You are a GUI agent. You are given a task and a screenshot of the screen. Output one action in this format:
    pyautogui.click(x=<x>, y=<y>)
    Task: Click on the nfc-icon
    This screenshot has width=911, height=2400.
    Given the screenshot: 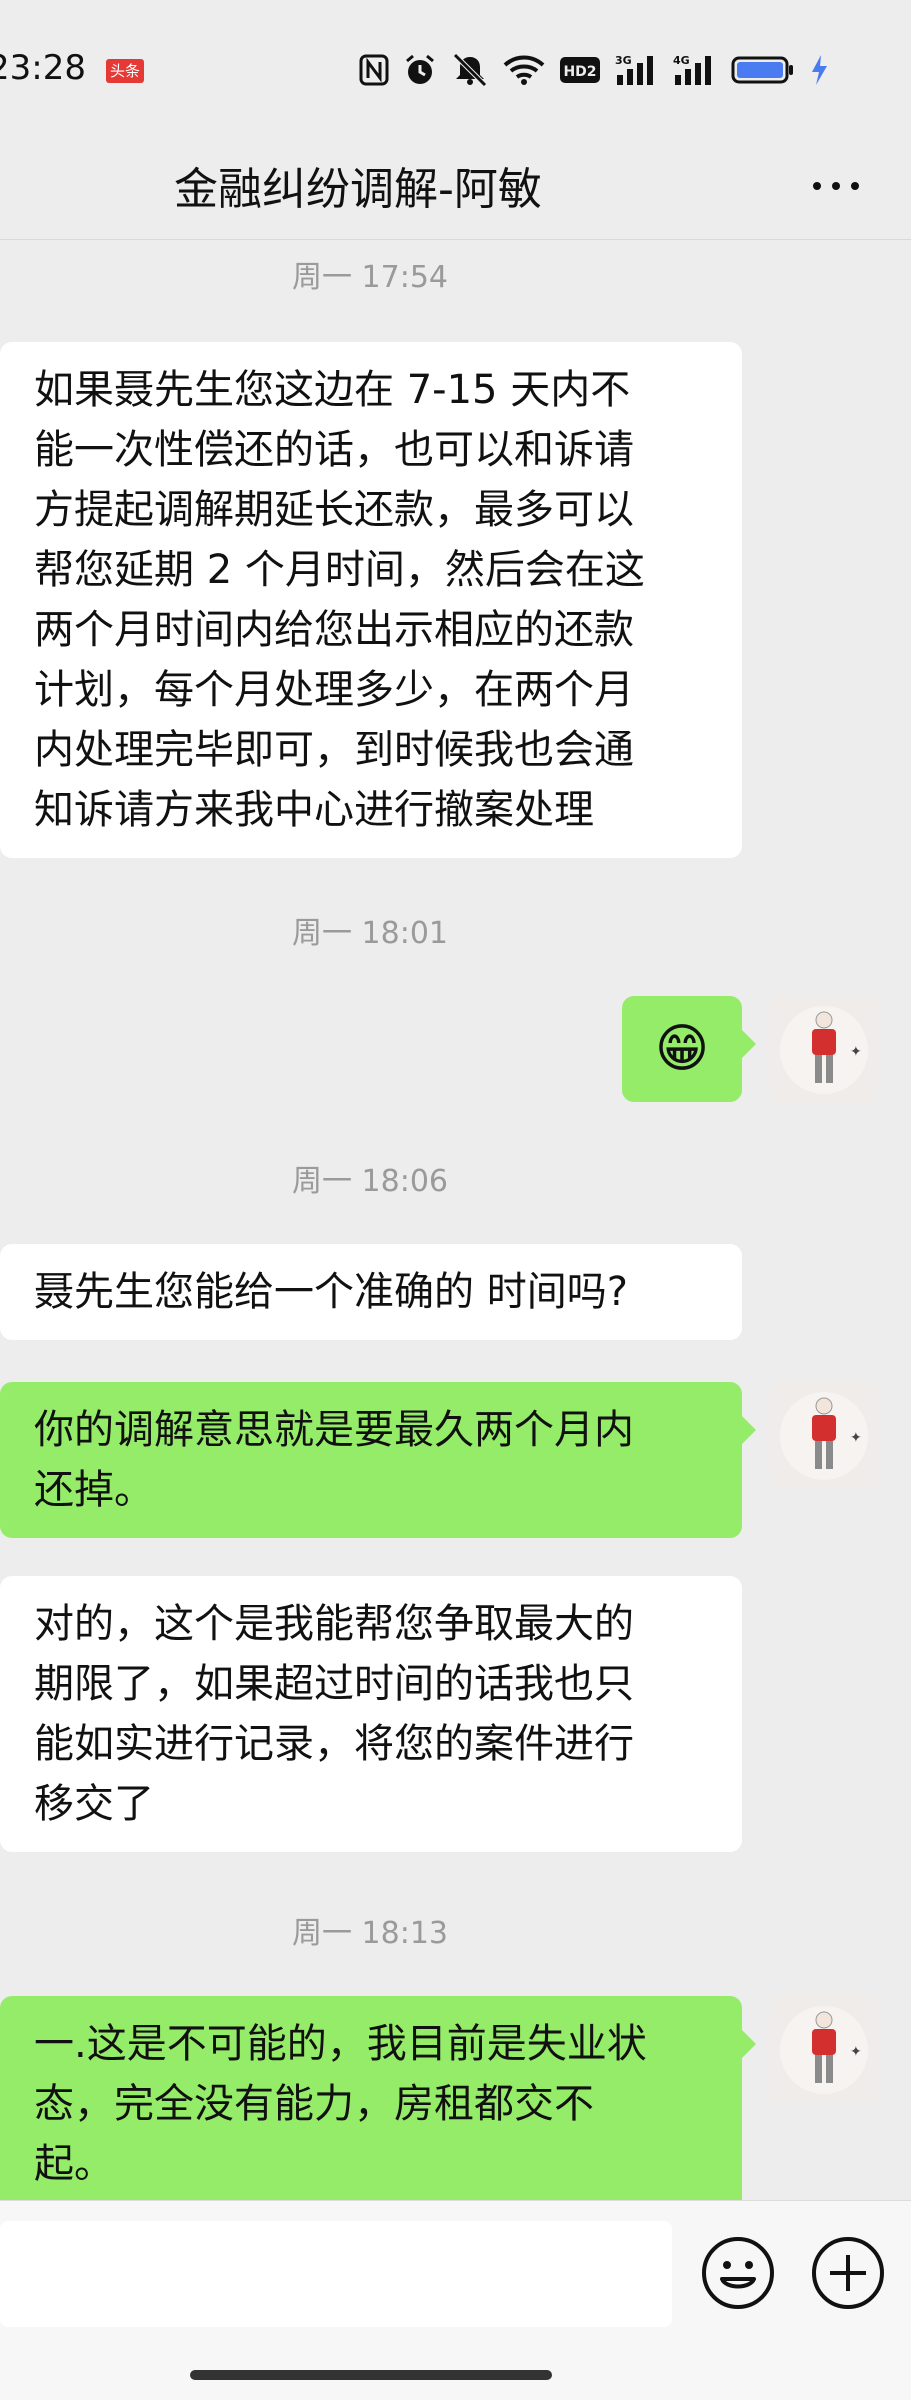 What is the action you would take?
    pyautogui.click(x=374, y=70)
    